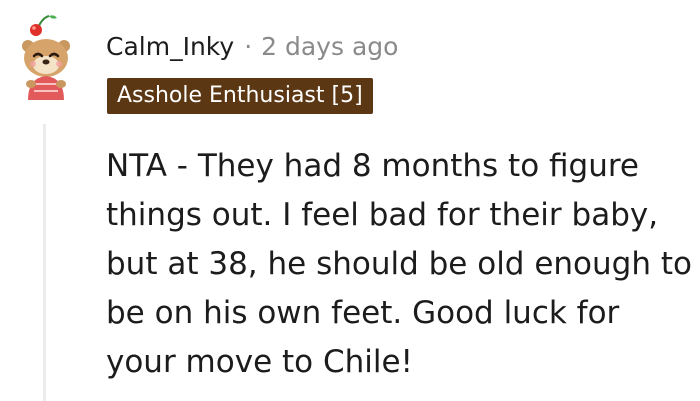 The height and width of the screenshot is (401, 700). Describe the element at coordinates (44, 262) in the screenshot. I see `thread-collapse-line` at that location.